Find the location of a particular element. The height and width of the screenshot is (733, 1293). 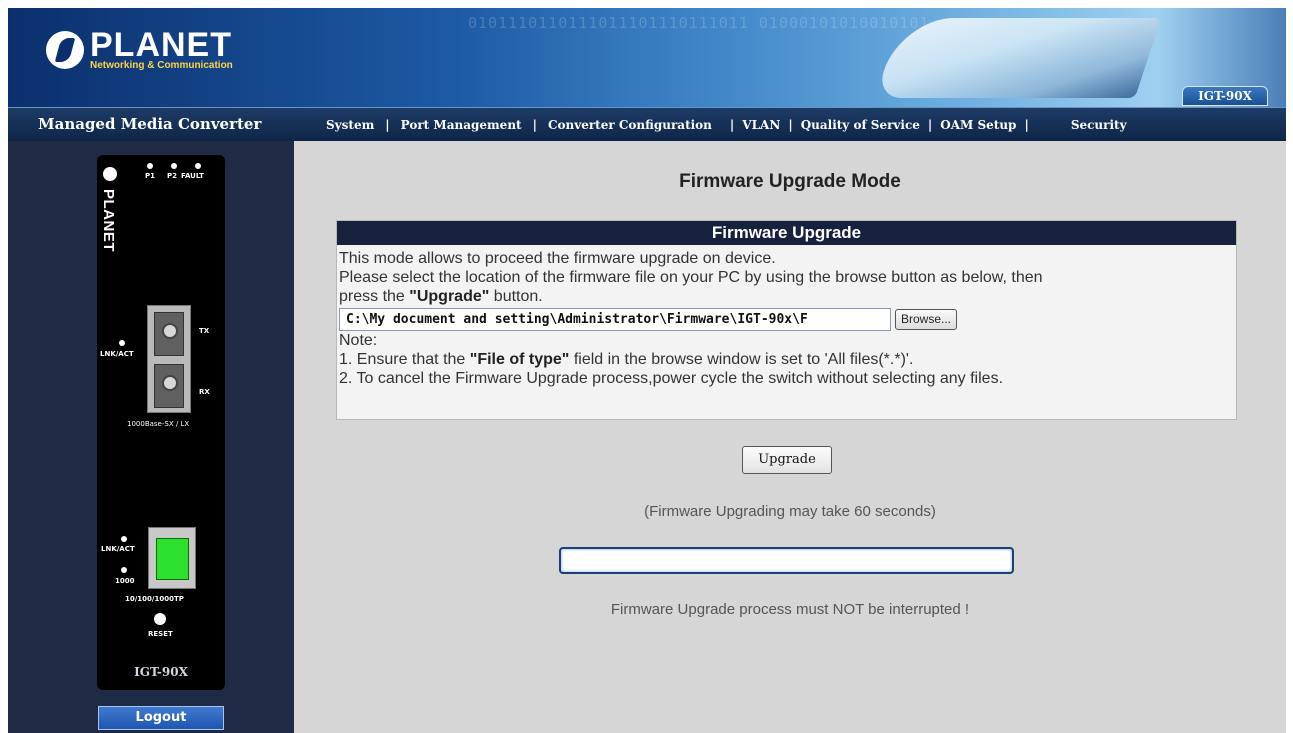

menu-vlan: VLAN is located at coordinates (761, 125).